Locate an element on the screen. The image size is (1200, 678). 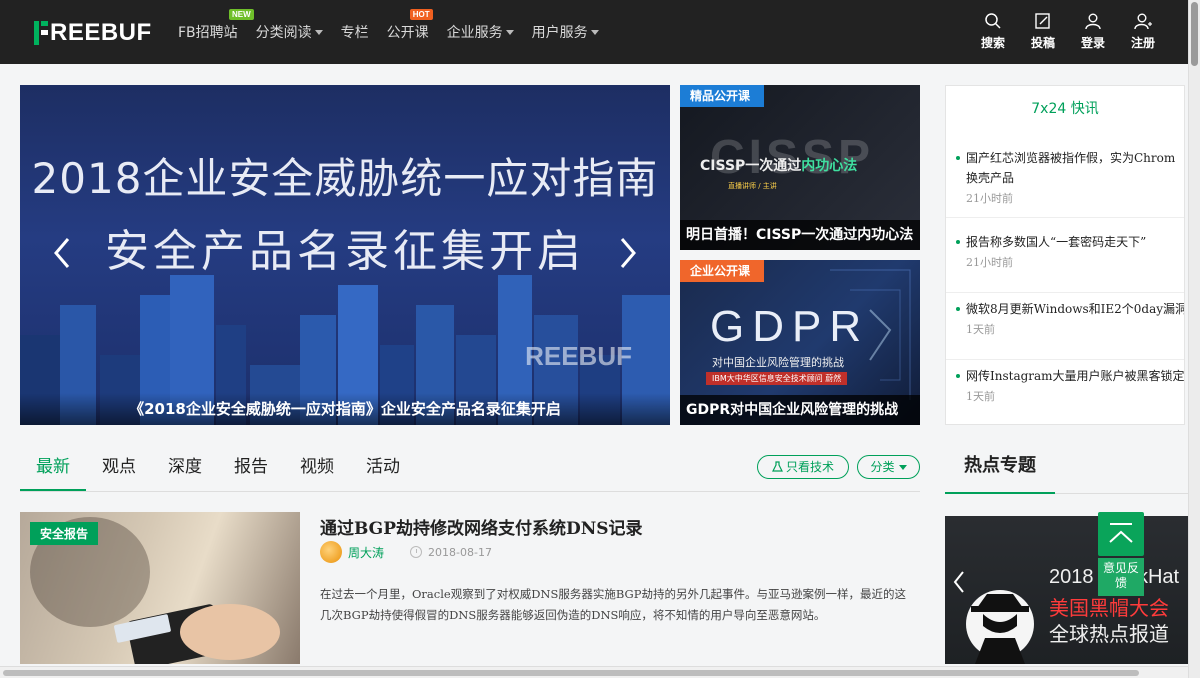
headline-highlight: 内功心法 is located at coordinates (829, 166).